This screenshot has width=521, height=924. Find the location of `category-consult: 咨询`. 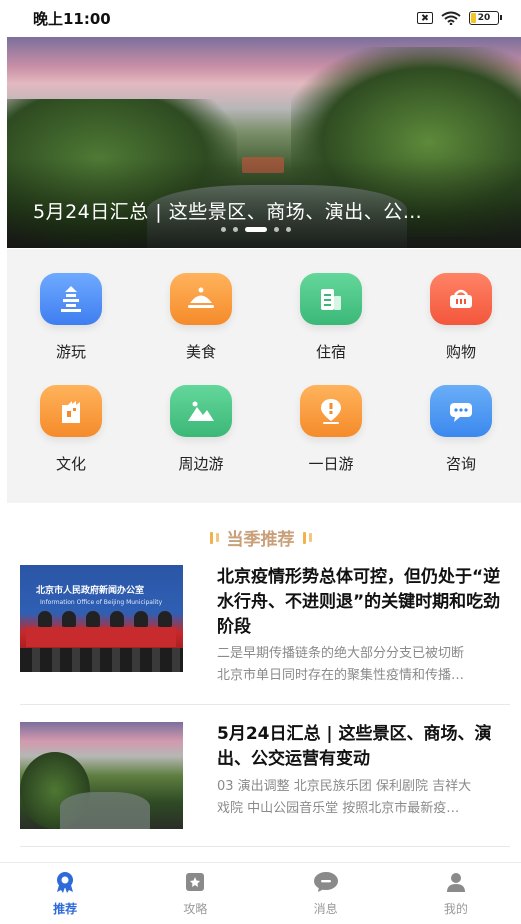

category-consult: 咨询 is located at coordinates (461, 429).